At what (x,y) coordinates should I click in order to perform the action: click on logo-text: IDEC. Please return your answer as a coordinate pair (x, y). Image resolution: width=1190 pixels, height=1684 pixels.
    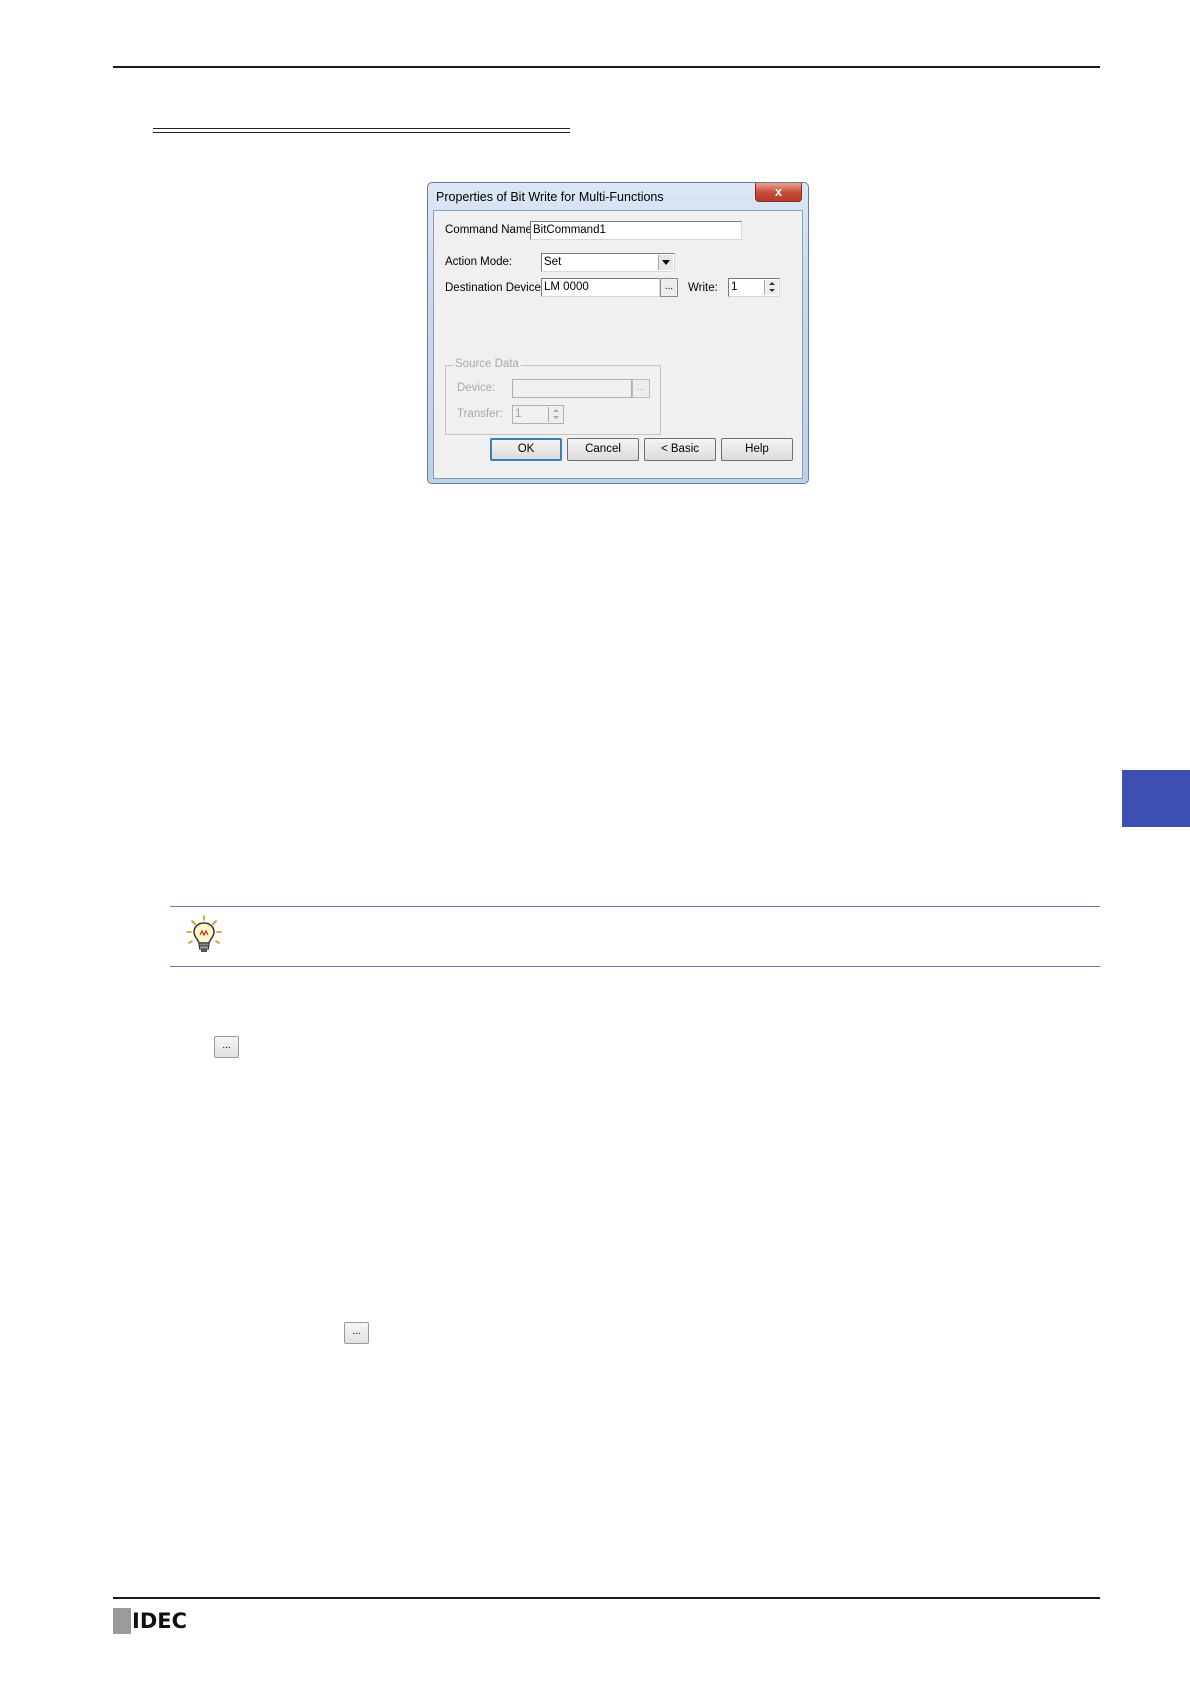
    Looking at the image, I should click on (160, 1621).